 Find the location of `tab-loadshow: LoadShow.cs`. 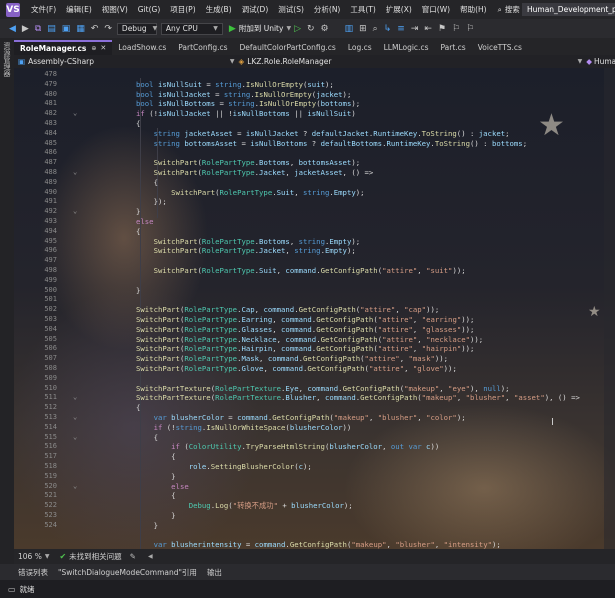

tab-loadshow: LoadShow.cs is located at coordinates (142, 47).